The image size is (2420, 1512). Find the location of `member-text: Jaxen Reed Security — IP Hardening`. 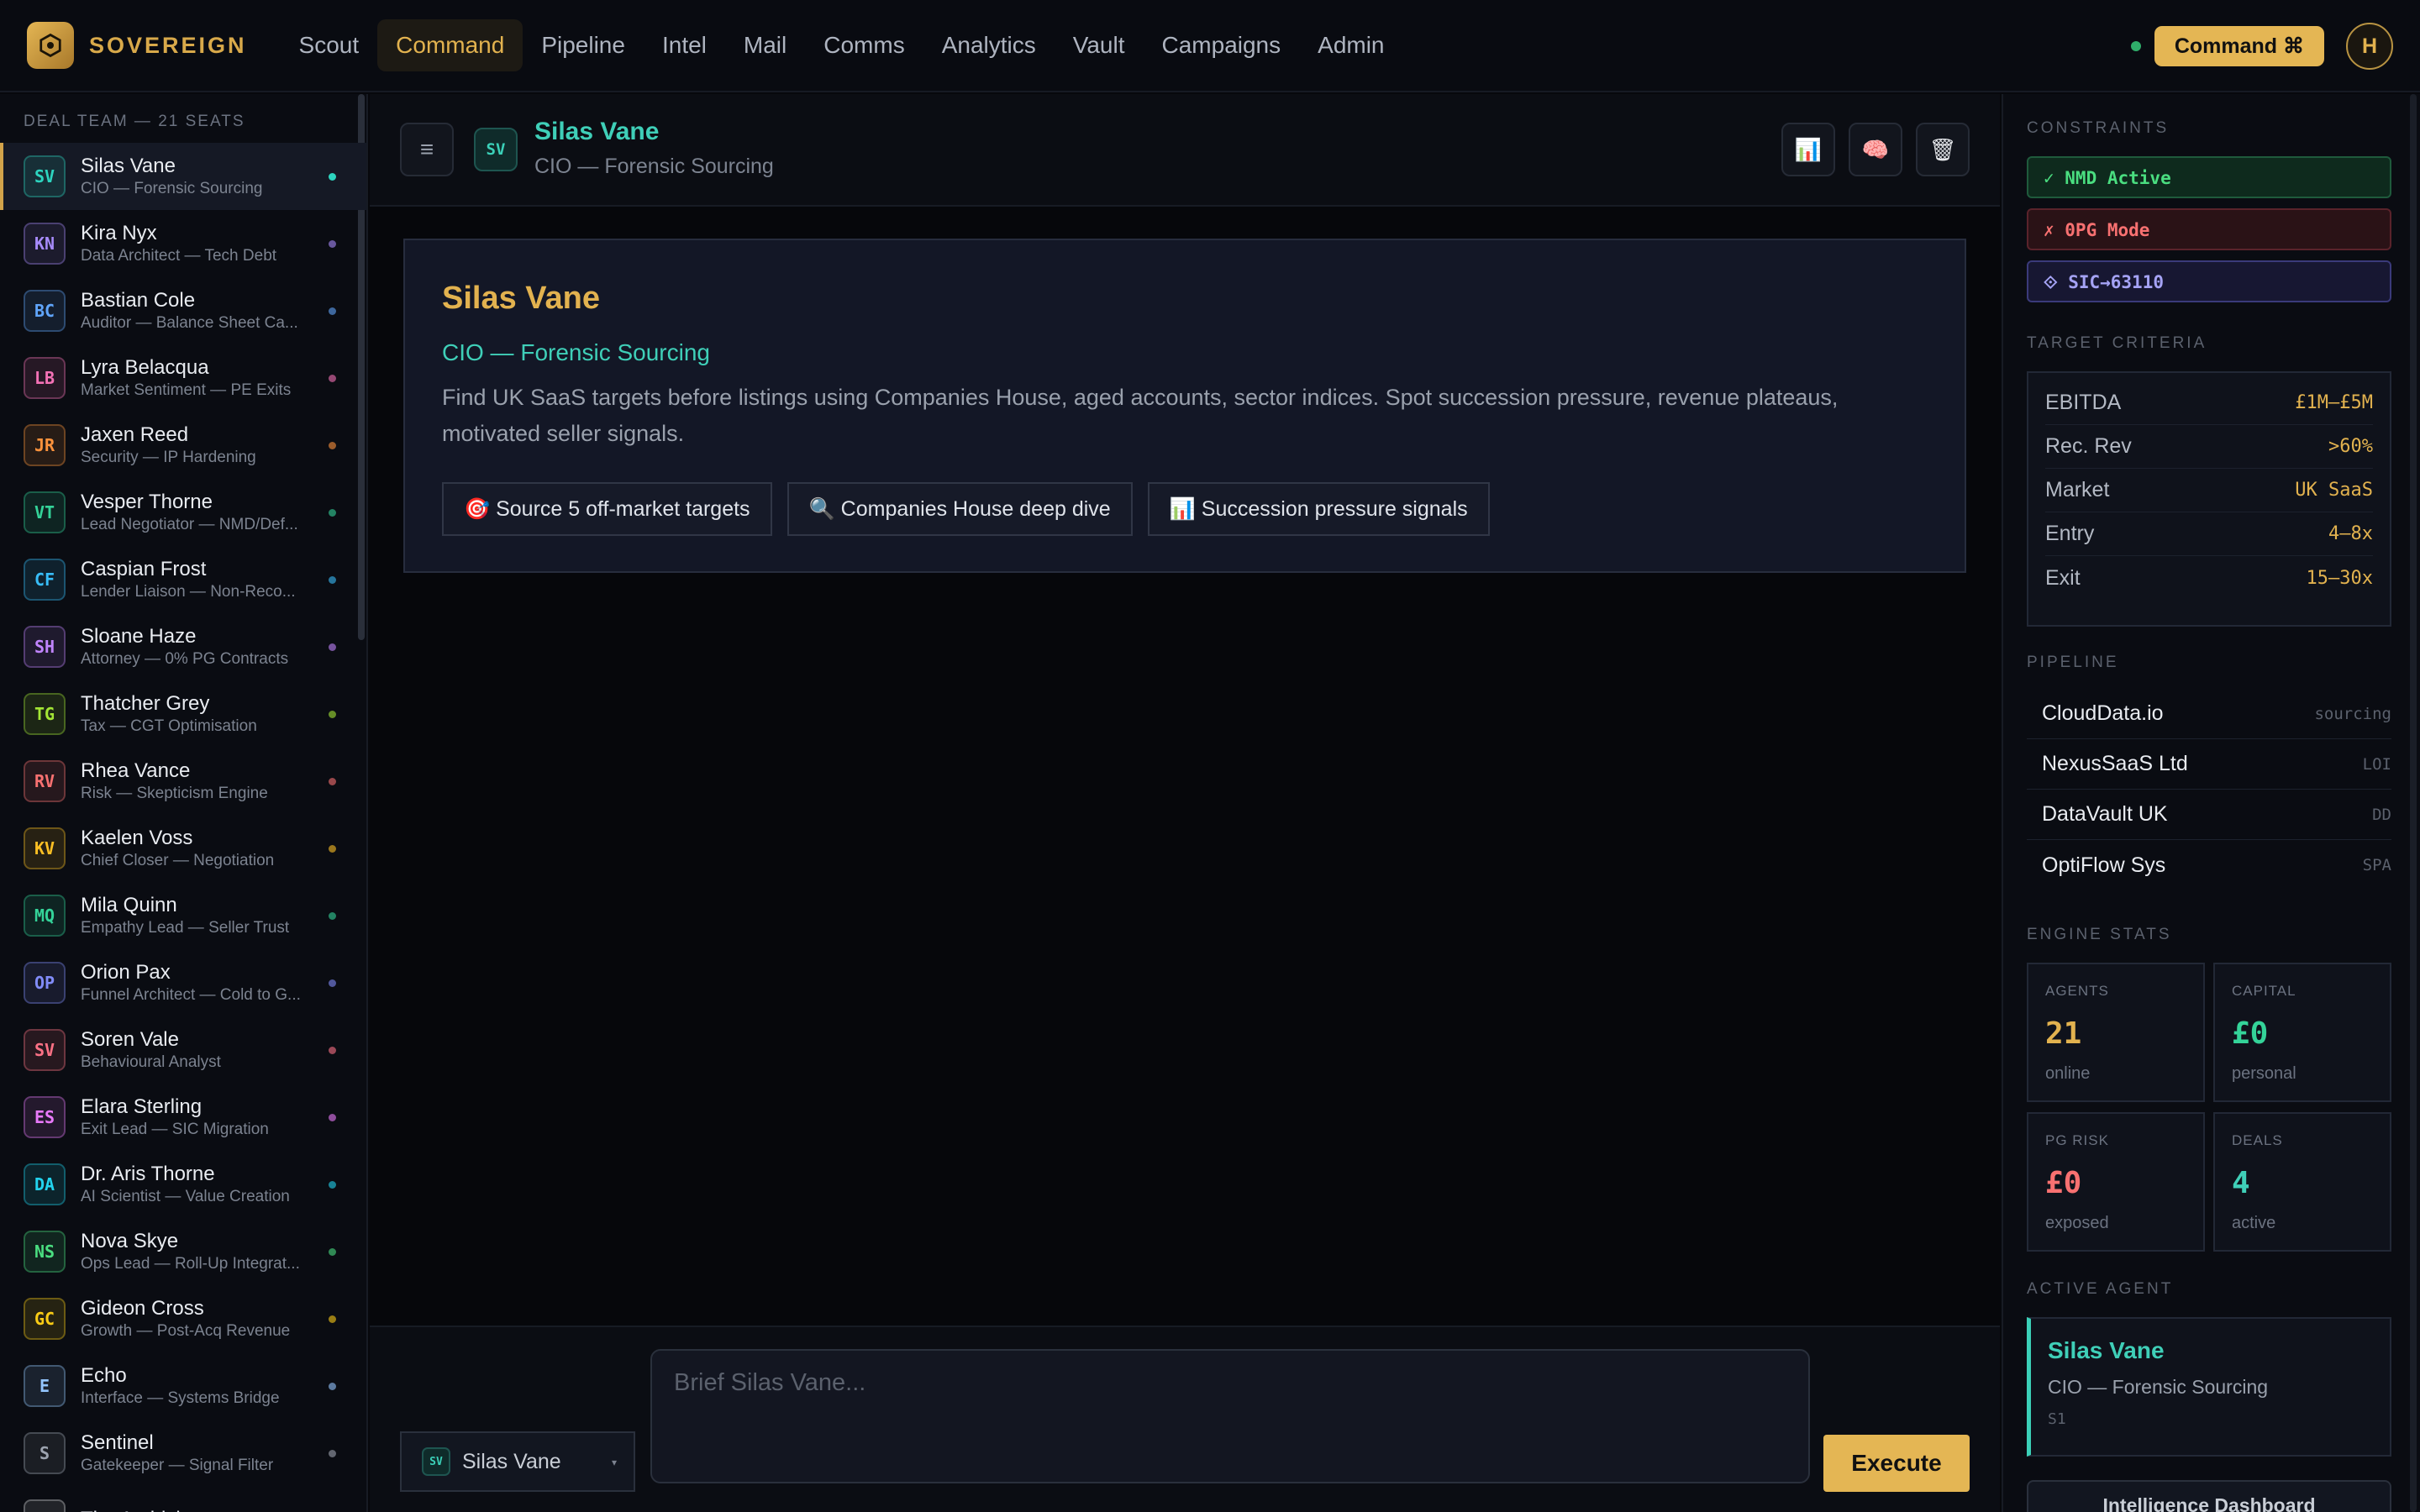

member-text: Jaxen Reed Security — IP Hardening is located at coordinates (199, 445).